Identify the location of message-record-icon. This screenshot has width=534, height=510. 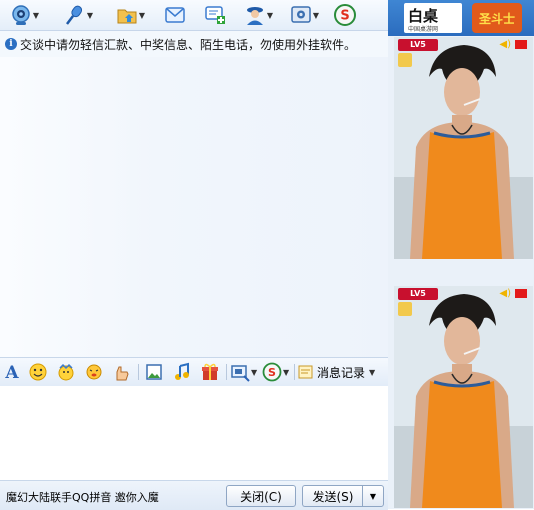
(305, 372).